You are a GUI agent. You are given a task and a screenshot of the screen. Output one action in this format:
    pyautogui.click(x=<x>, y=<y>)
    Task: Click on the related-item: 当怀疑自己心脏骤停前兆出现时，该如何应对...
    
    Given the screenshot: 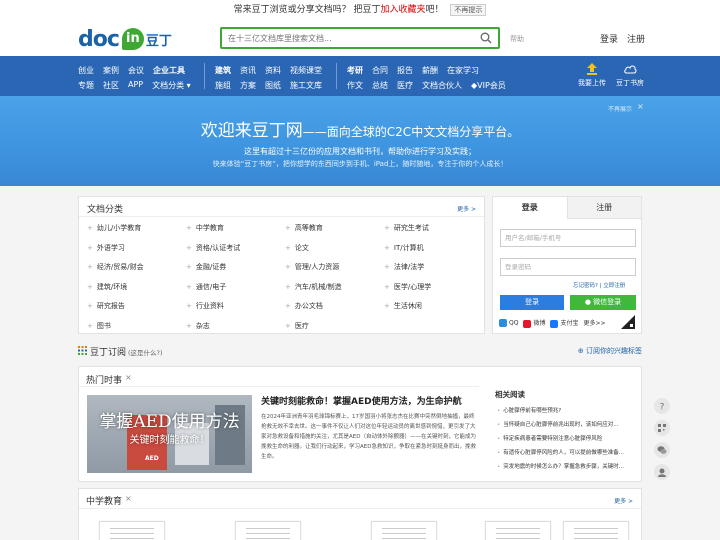 What is the action you would take?
    pyautogui.click(x=567, y=428)
    